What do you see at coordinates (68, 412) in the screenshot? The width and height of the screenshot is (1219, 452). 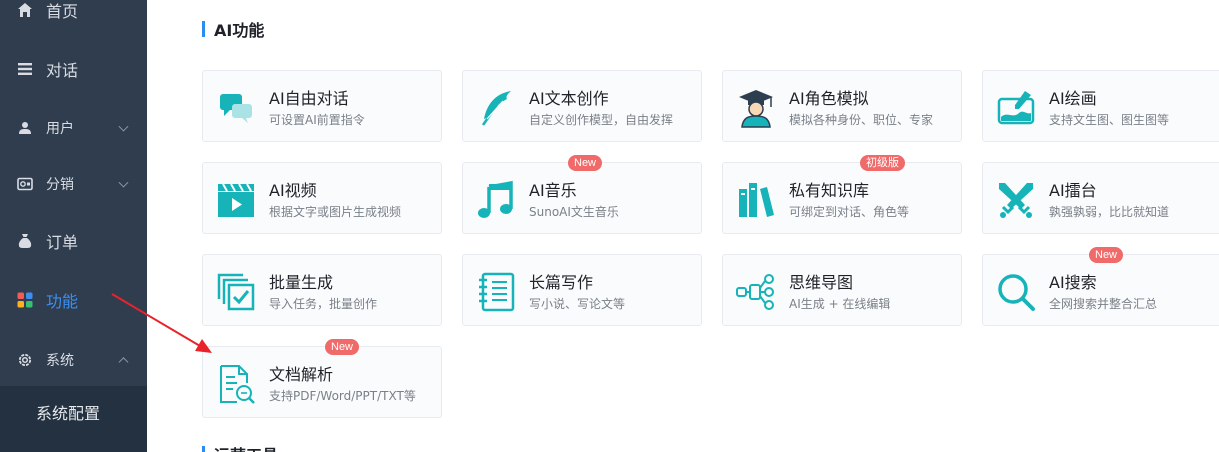 I see `submenu-item-system-config: 系统配置` at bounding box center [68, 412].